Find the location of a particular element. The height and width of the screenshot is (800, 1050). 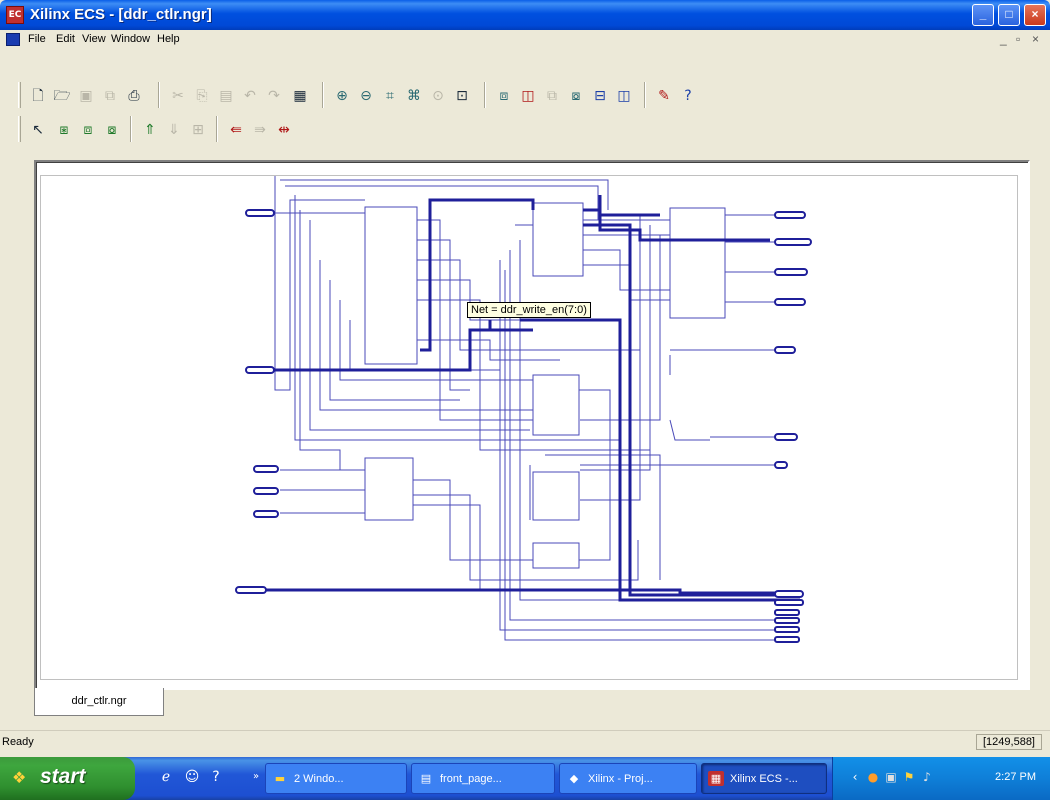

tray-app-icon: ● is located at coordinates (873, 777).